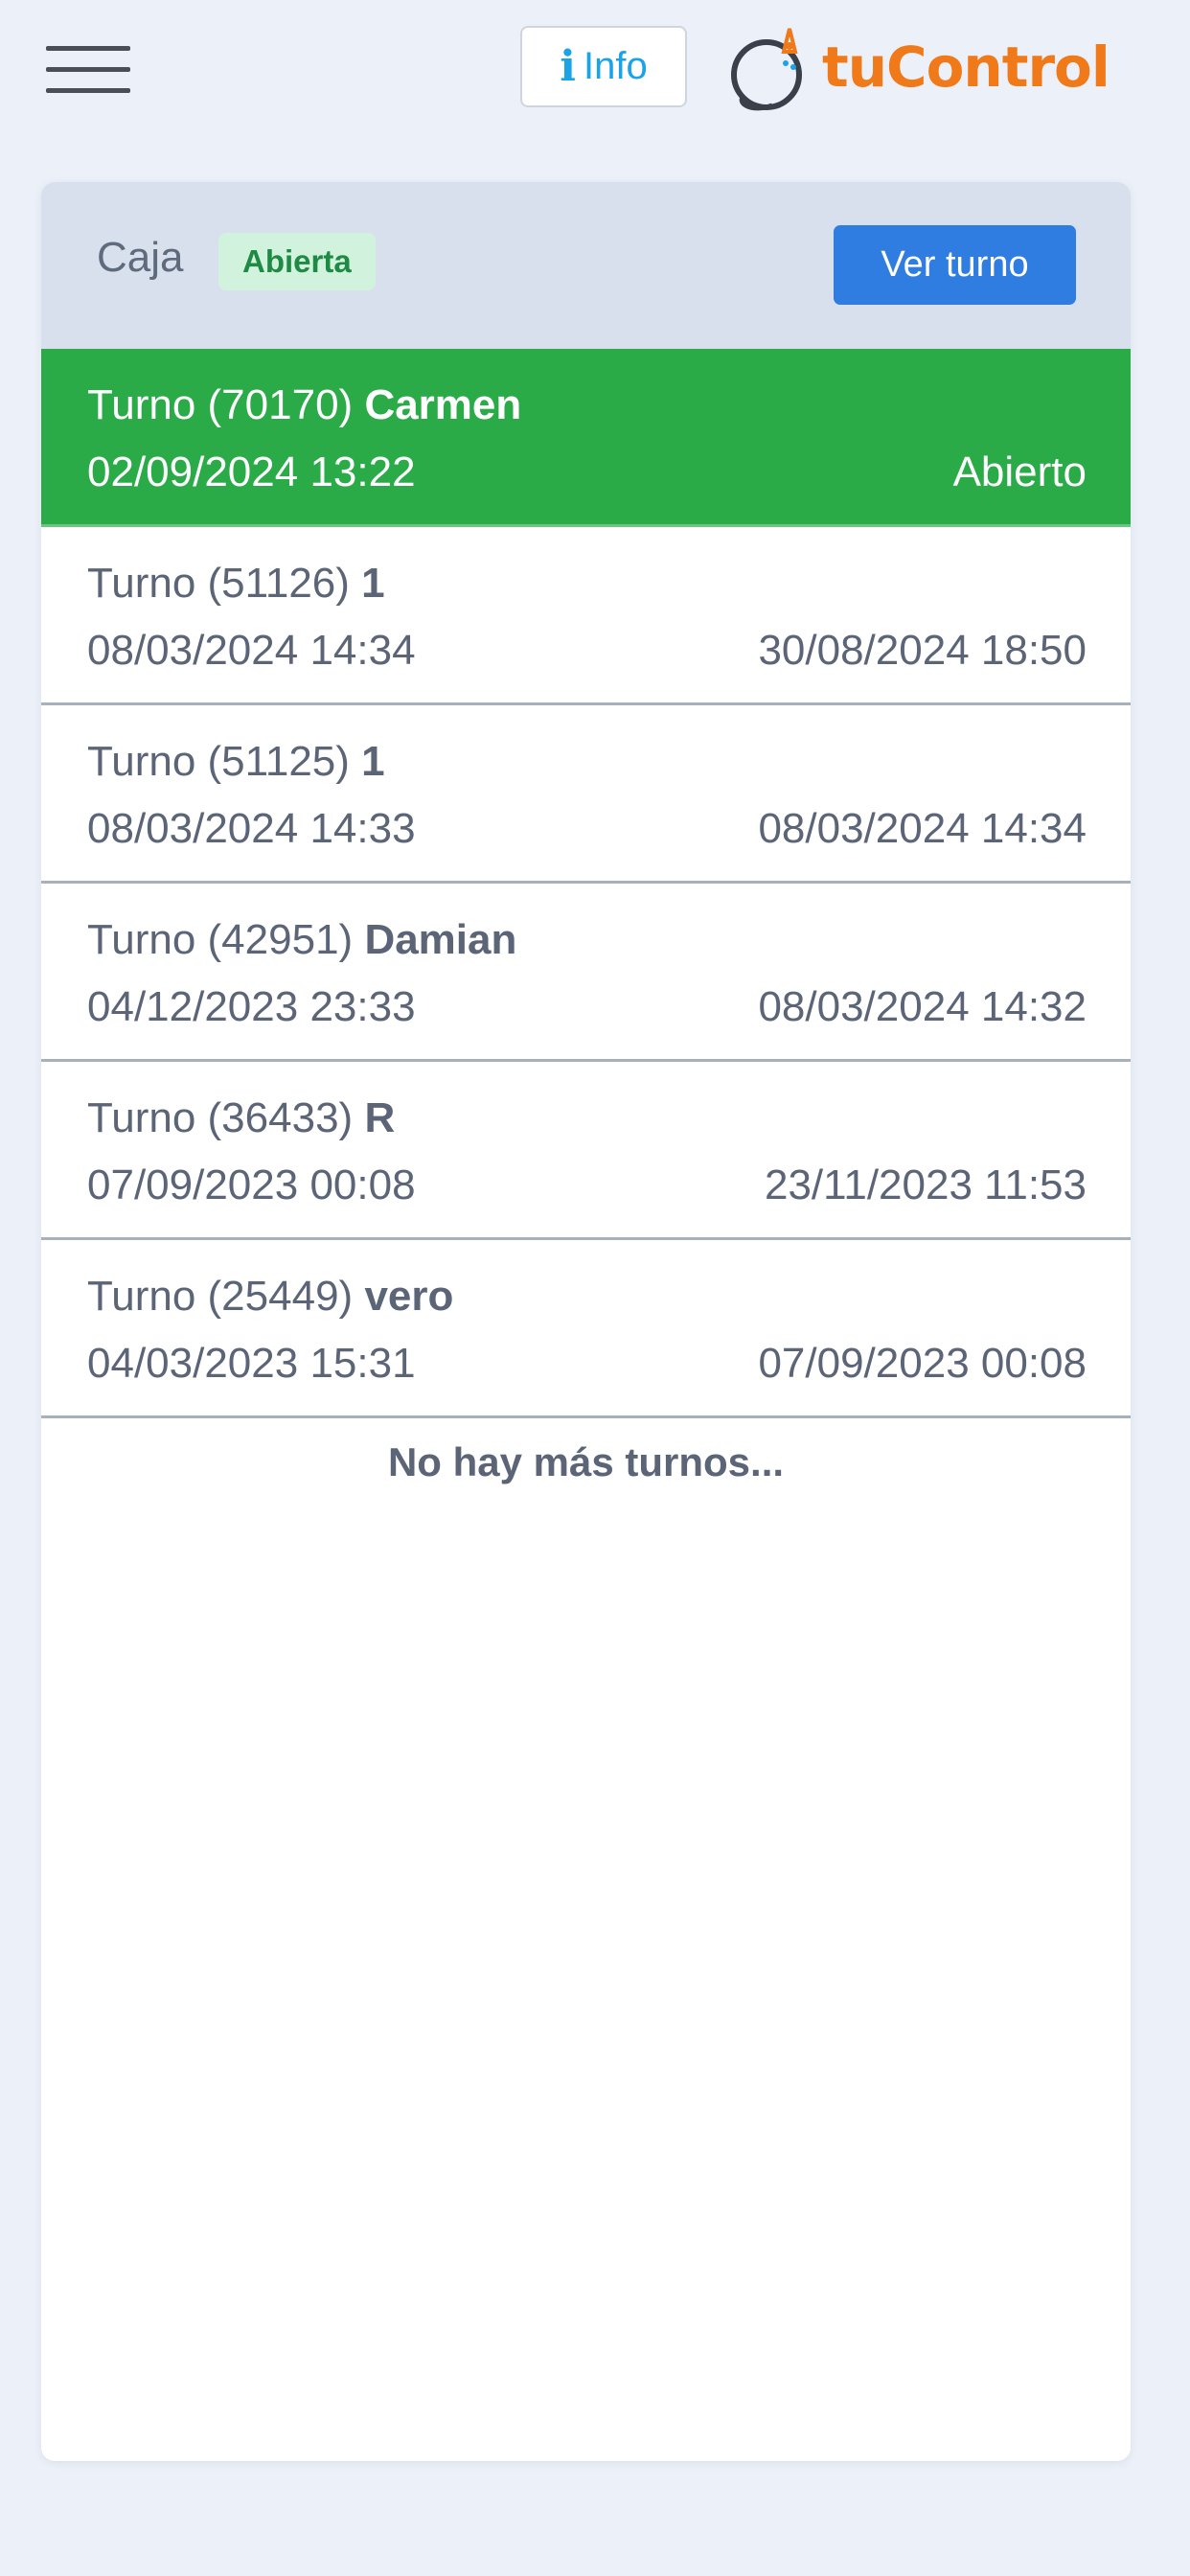 This screenshot has height=2576, width=1190. I want to click on turno-user: vero, so click(409, 1296).